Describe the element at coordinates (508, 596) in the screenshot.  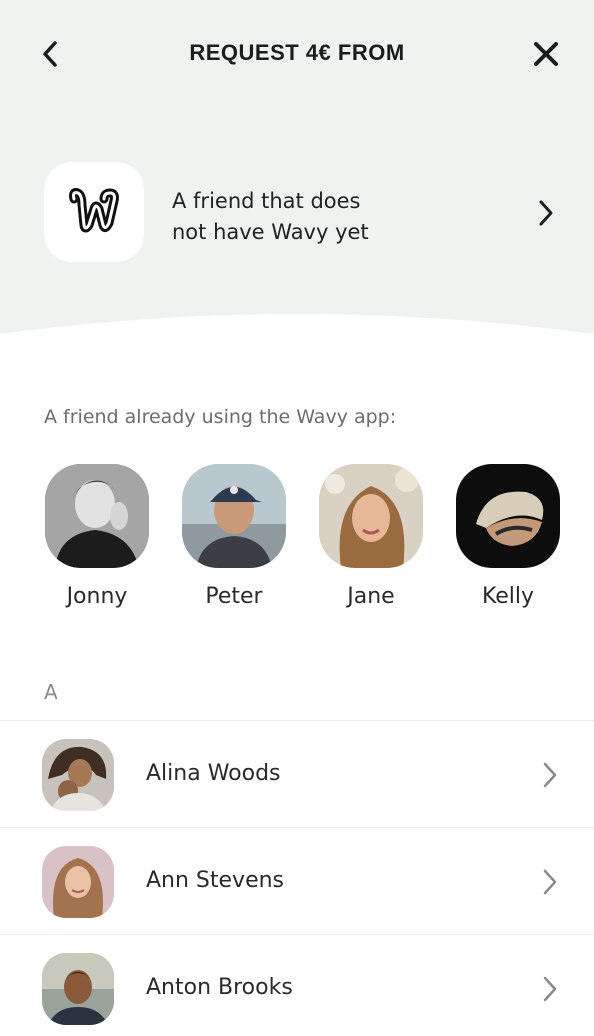
I see `friend-name: Kelly` at that location.